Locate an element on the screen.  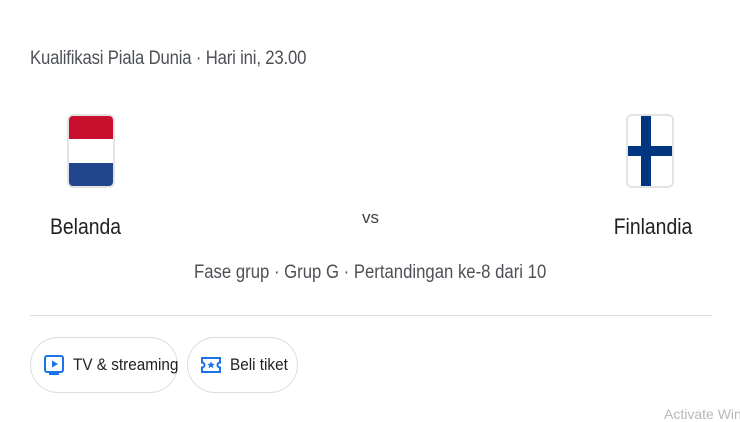
tv-streaming-button: TV & streaming is located at coordinates (104, 365).